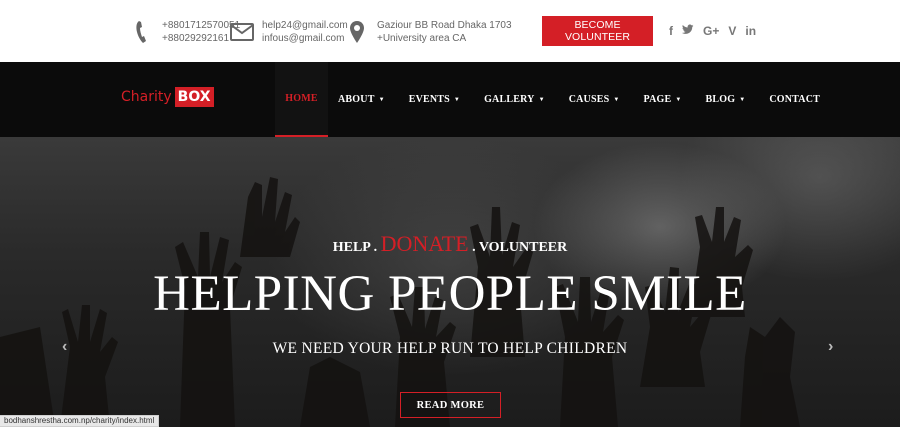  I want to click on vine-icon: V, so click(732, 31).